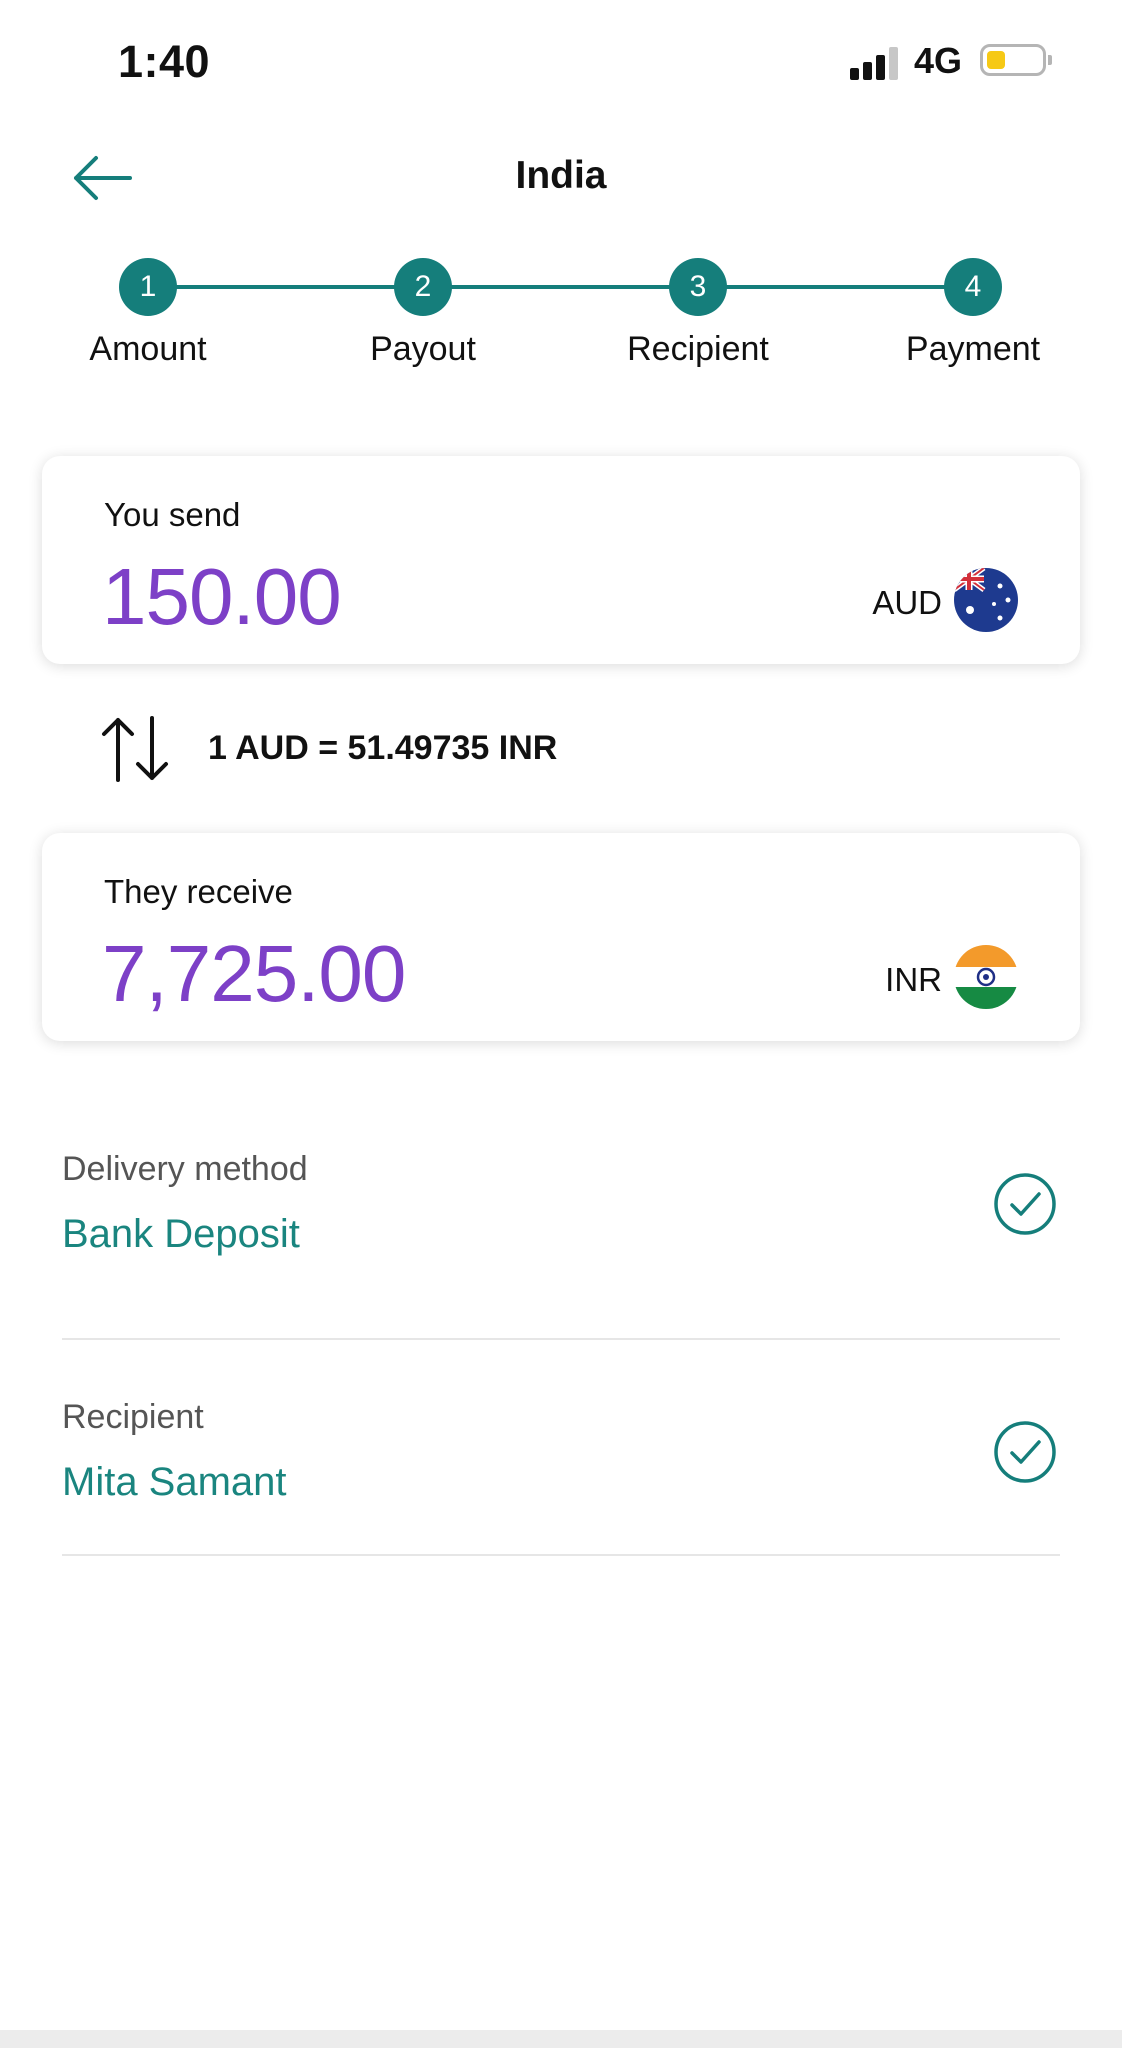 This screenshot has width=1122, height=2048. Describe the element at coordinates (185, 1169) in the screenshot. I see `delivery-method-label: Delivery method` at that location.